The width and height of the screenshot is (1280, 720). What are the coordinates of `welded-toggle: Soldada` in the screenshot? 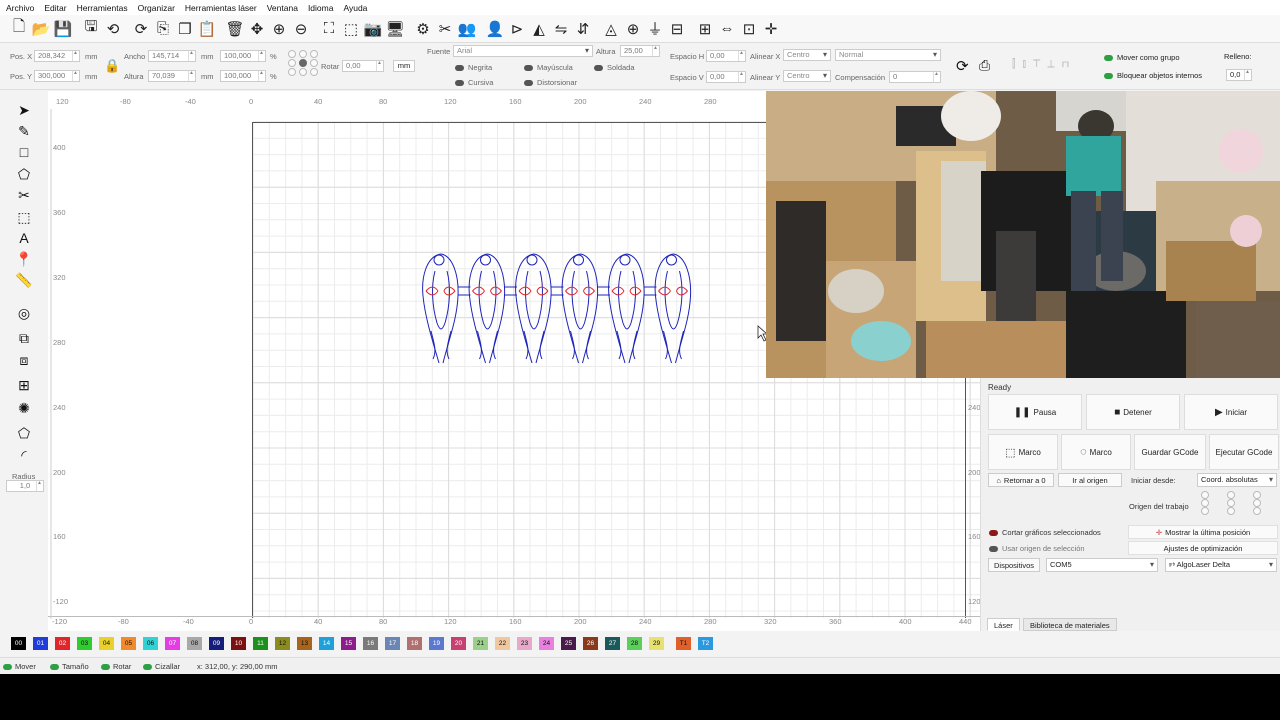 It's located at (614, 67).